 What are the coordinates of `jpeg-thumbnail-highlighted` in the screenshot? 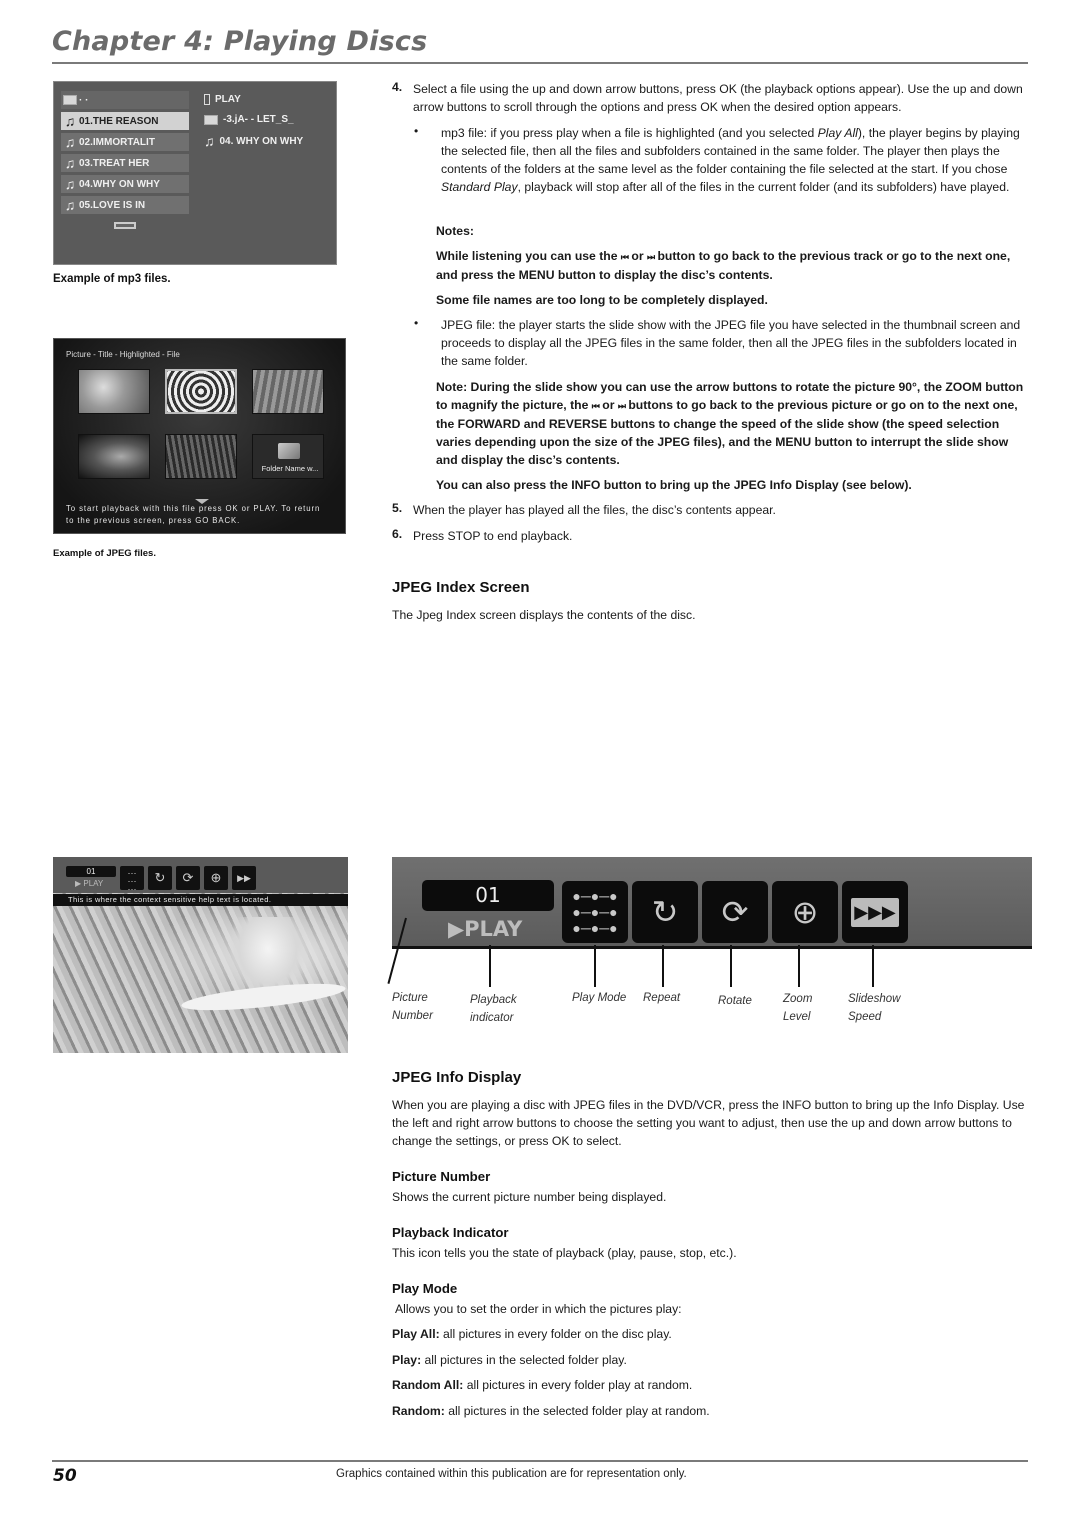 It's located at (201, 391).